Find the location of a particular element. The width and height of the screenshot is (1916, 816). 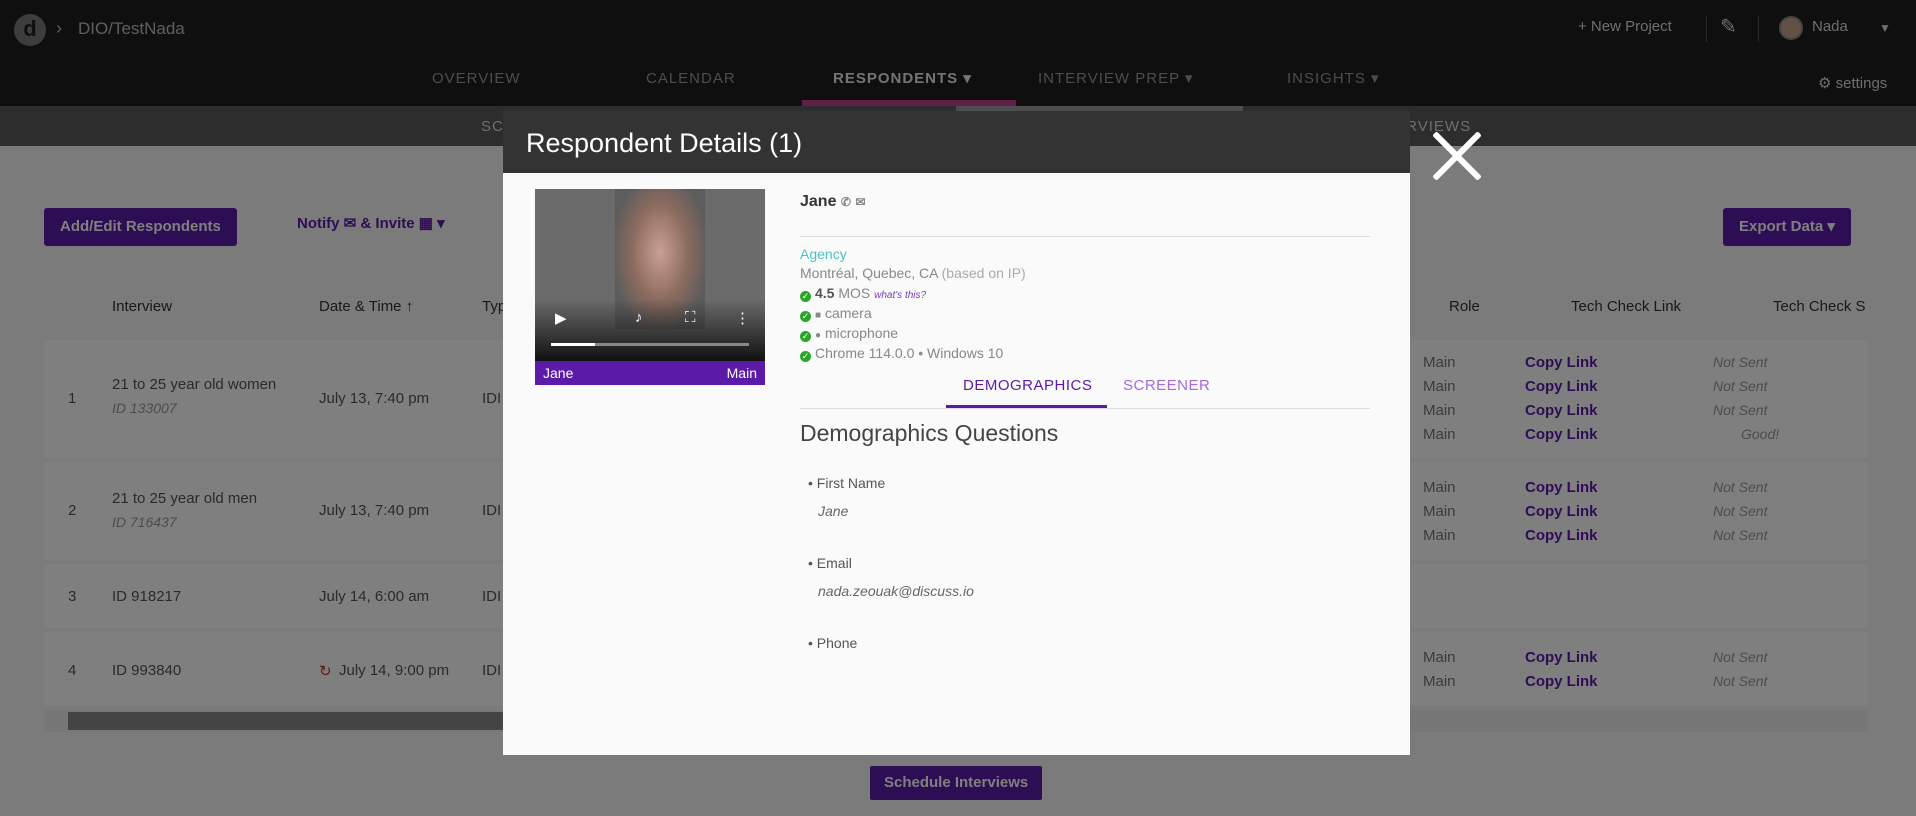

respondent-name: Jane ✆ ✉ is located at coordinates (833, 202).